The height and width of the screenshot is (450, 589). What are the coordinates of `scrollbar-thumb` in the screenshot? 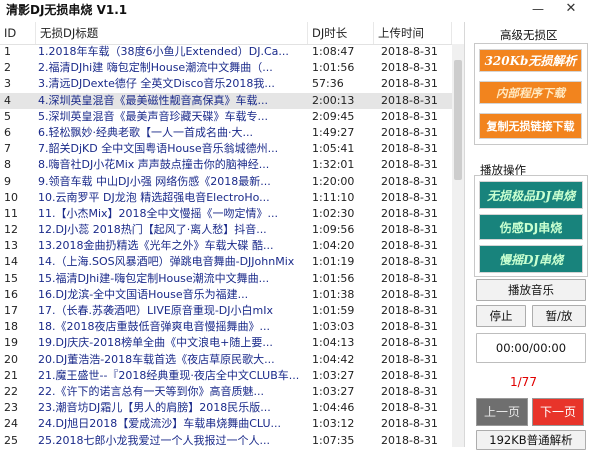 It's located at (458, 120).